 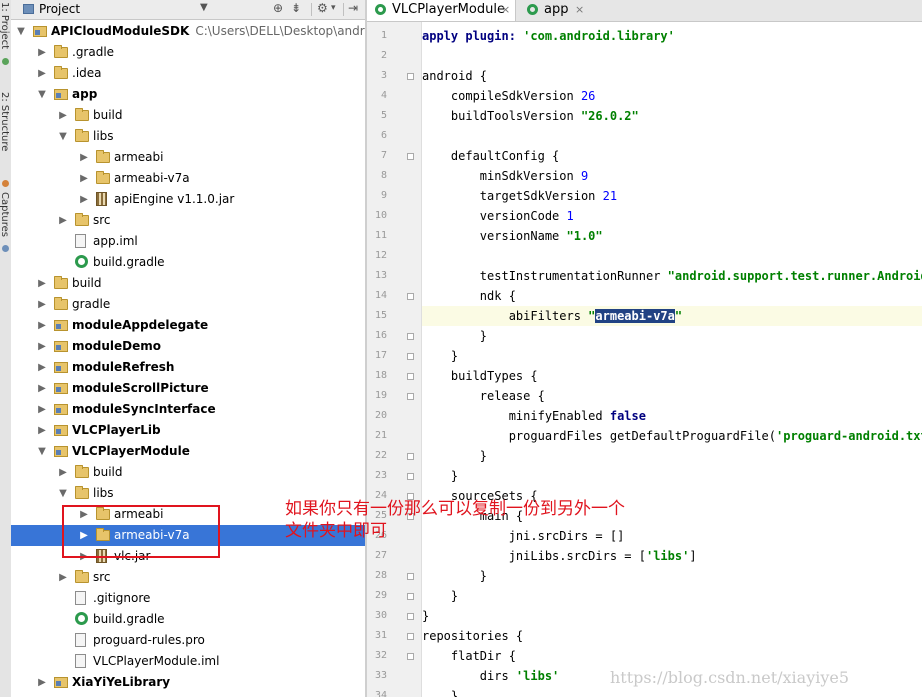 What do you see at coordinates (672, 116) in the screenshot?
I see `code-line: buildToolsVersion "26.0.2"` at bounding box center [672, 116].